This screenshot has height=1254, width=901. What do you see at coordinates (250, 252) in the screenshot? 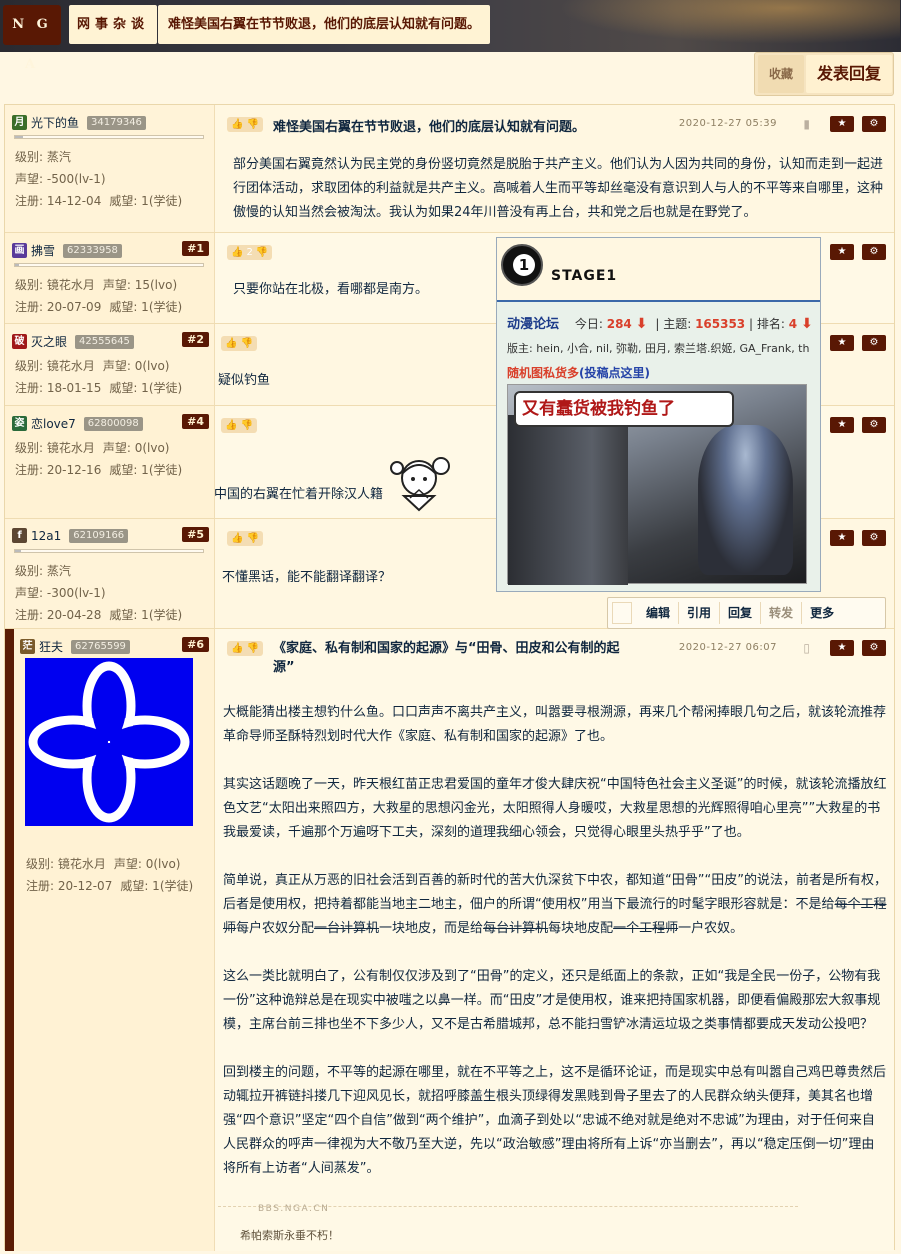
I see `vote-buttons: 👍 2 👎` at bounding box center [250, 252].